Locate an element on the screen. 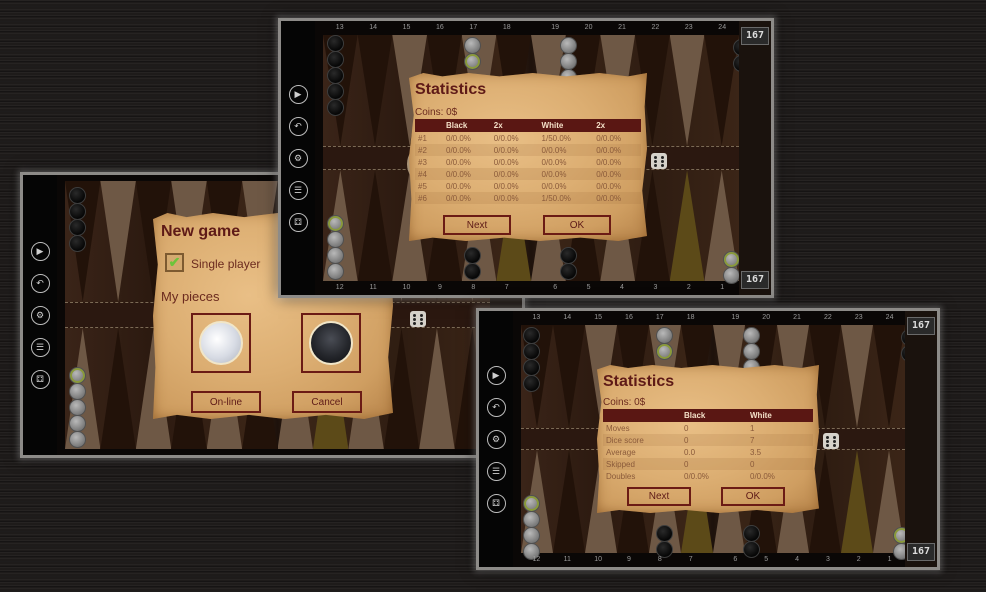  white-piece-icon is located at coordinates (221, 343).